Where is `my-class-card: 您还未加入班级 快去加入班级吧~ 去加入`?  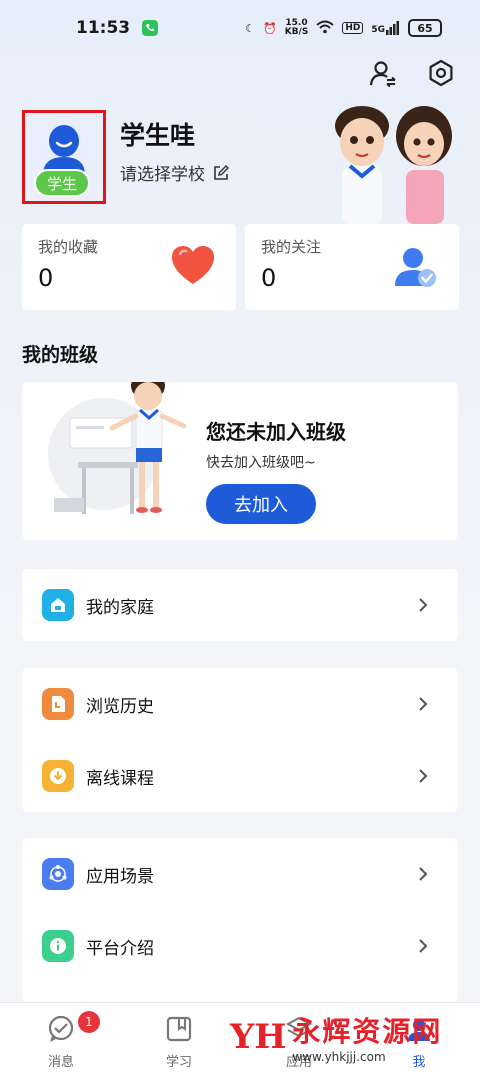
my-class-card: 您还未加入班级 快去加入班级吧~ 去加入 is located at coordinates (240, 456).